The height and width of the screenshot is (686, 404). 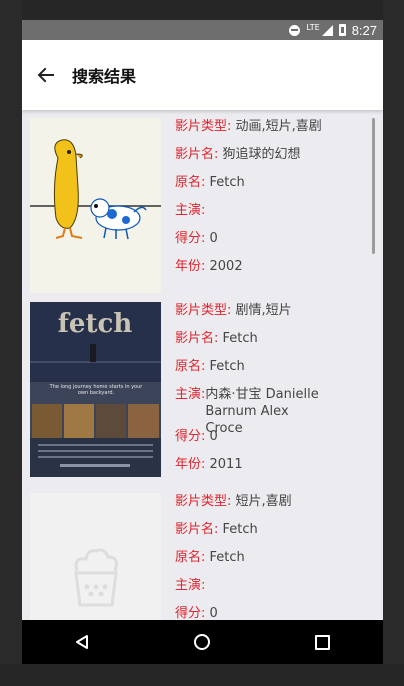 What do you see at coordinates (46, 75) in the screenshot?
I see `arrow-left-icon` at bounding box center [46, 75].